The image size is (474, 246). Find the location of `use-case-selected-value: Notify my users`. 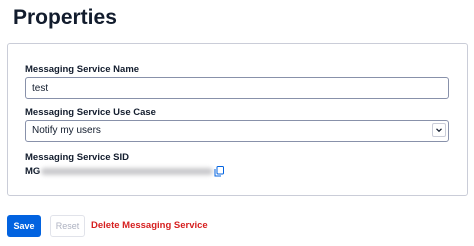

use-case-selected-value: Notify my users is located at coordinates (237, 131).